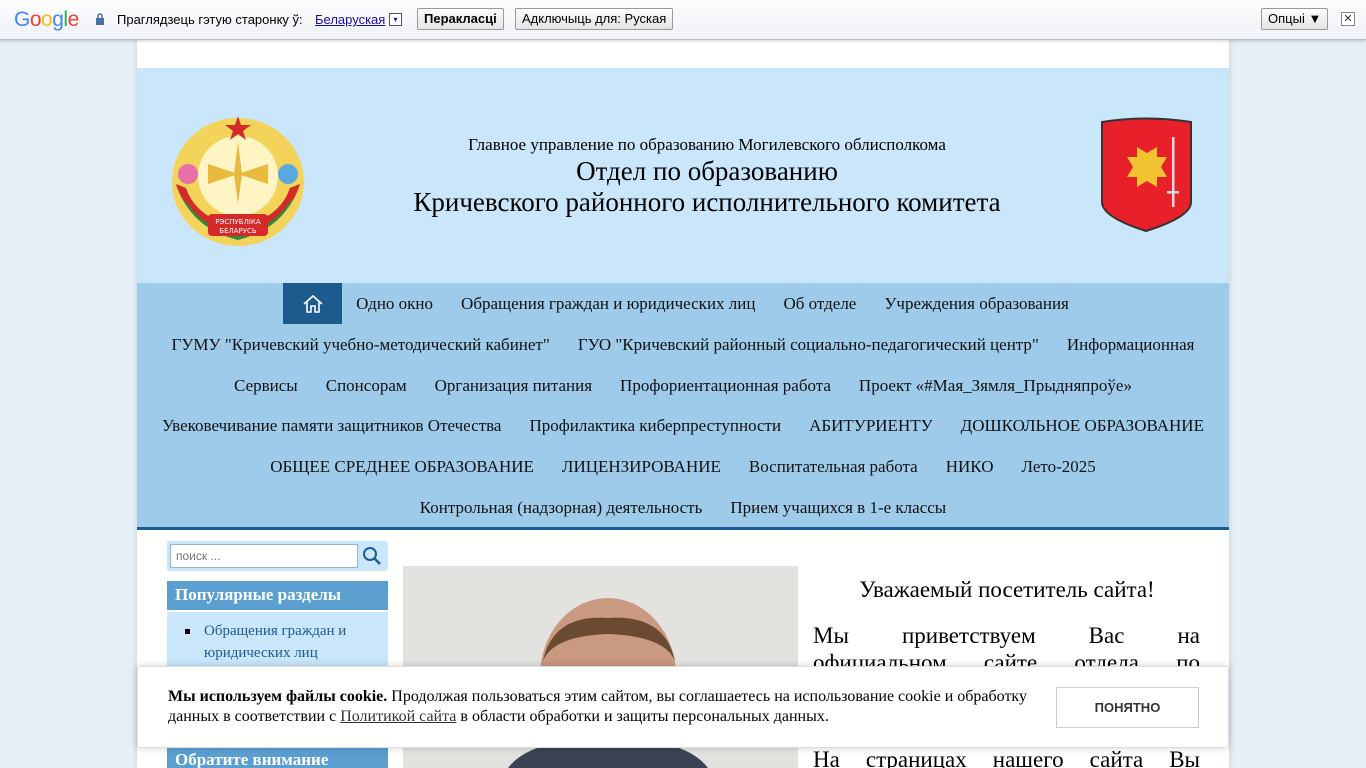 The width and height of the screenshot is (1366, 768). Describe the element at coordinates (1295, 19) in the screenshot. I see `options-button: Опцыі ▼` at that location.